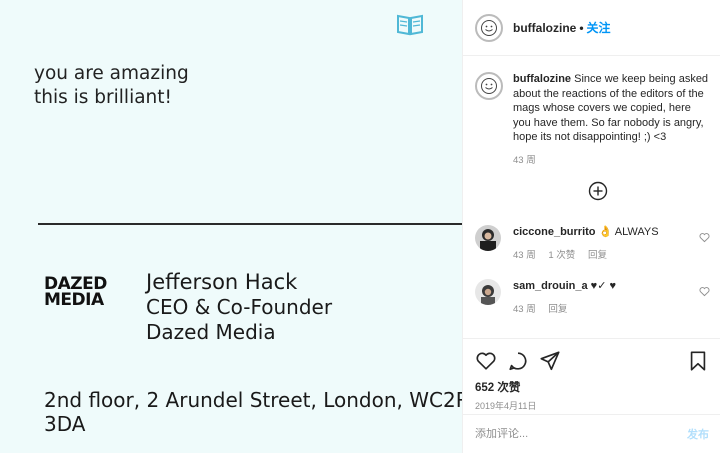 The image size is (720, 453). I want to click on comment-input, so click(581, 434).